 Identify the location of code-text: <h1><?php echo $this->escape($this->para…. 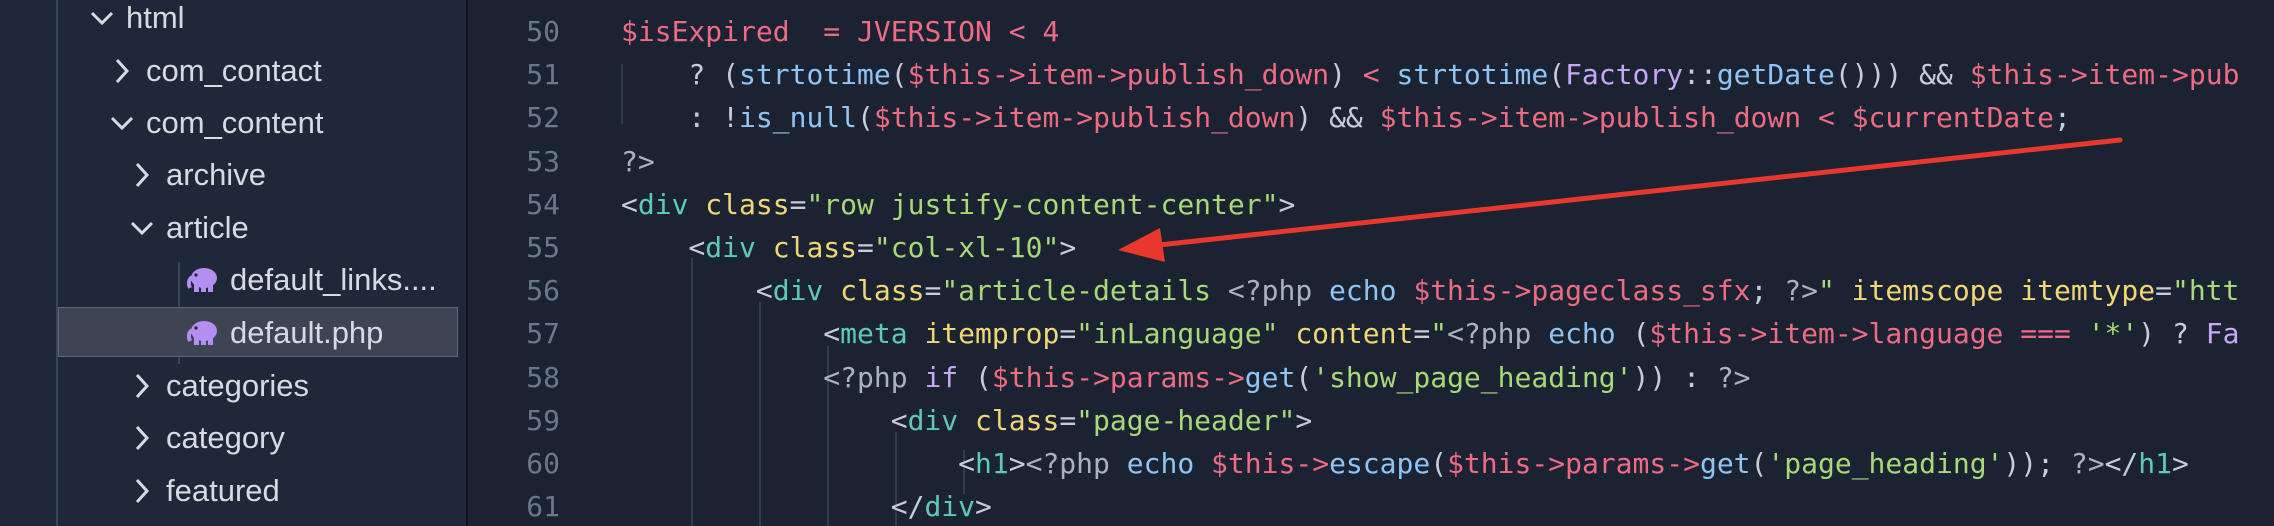
(1405, 463).